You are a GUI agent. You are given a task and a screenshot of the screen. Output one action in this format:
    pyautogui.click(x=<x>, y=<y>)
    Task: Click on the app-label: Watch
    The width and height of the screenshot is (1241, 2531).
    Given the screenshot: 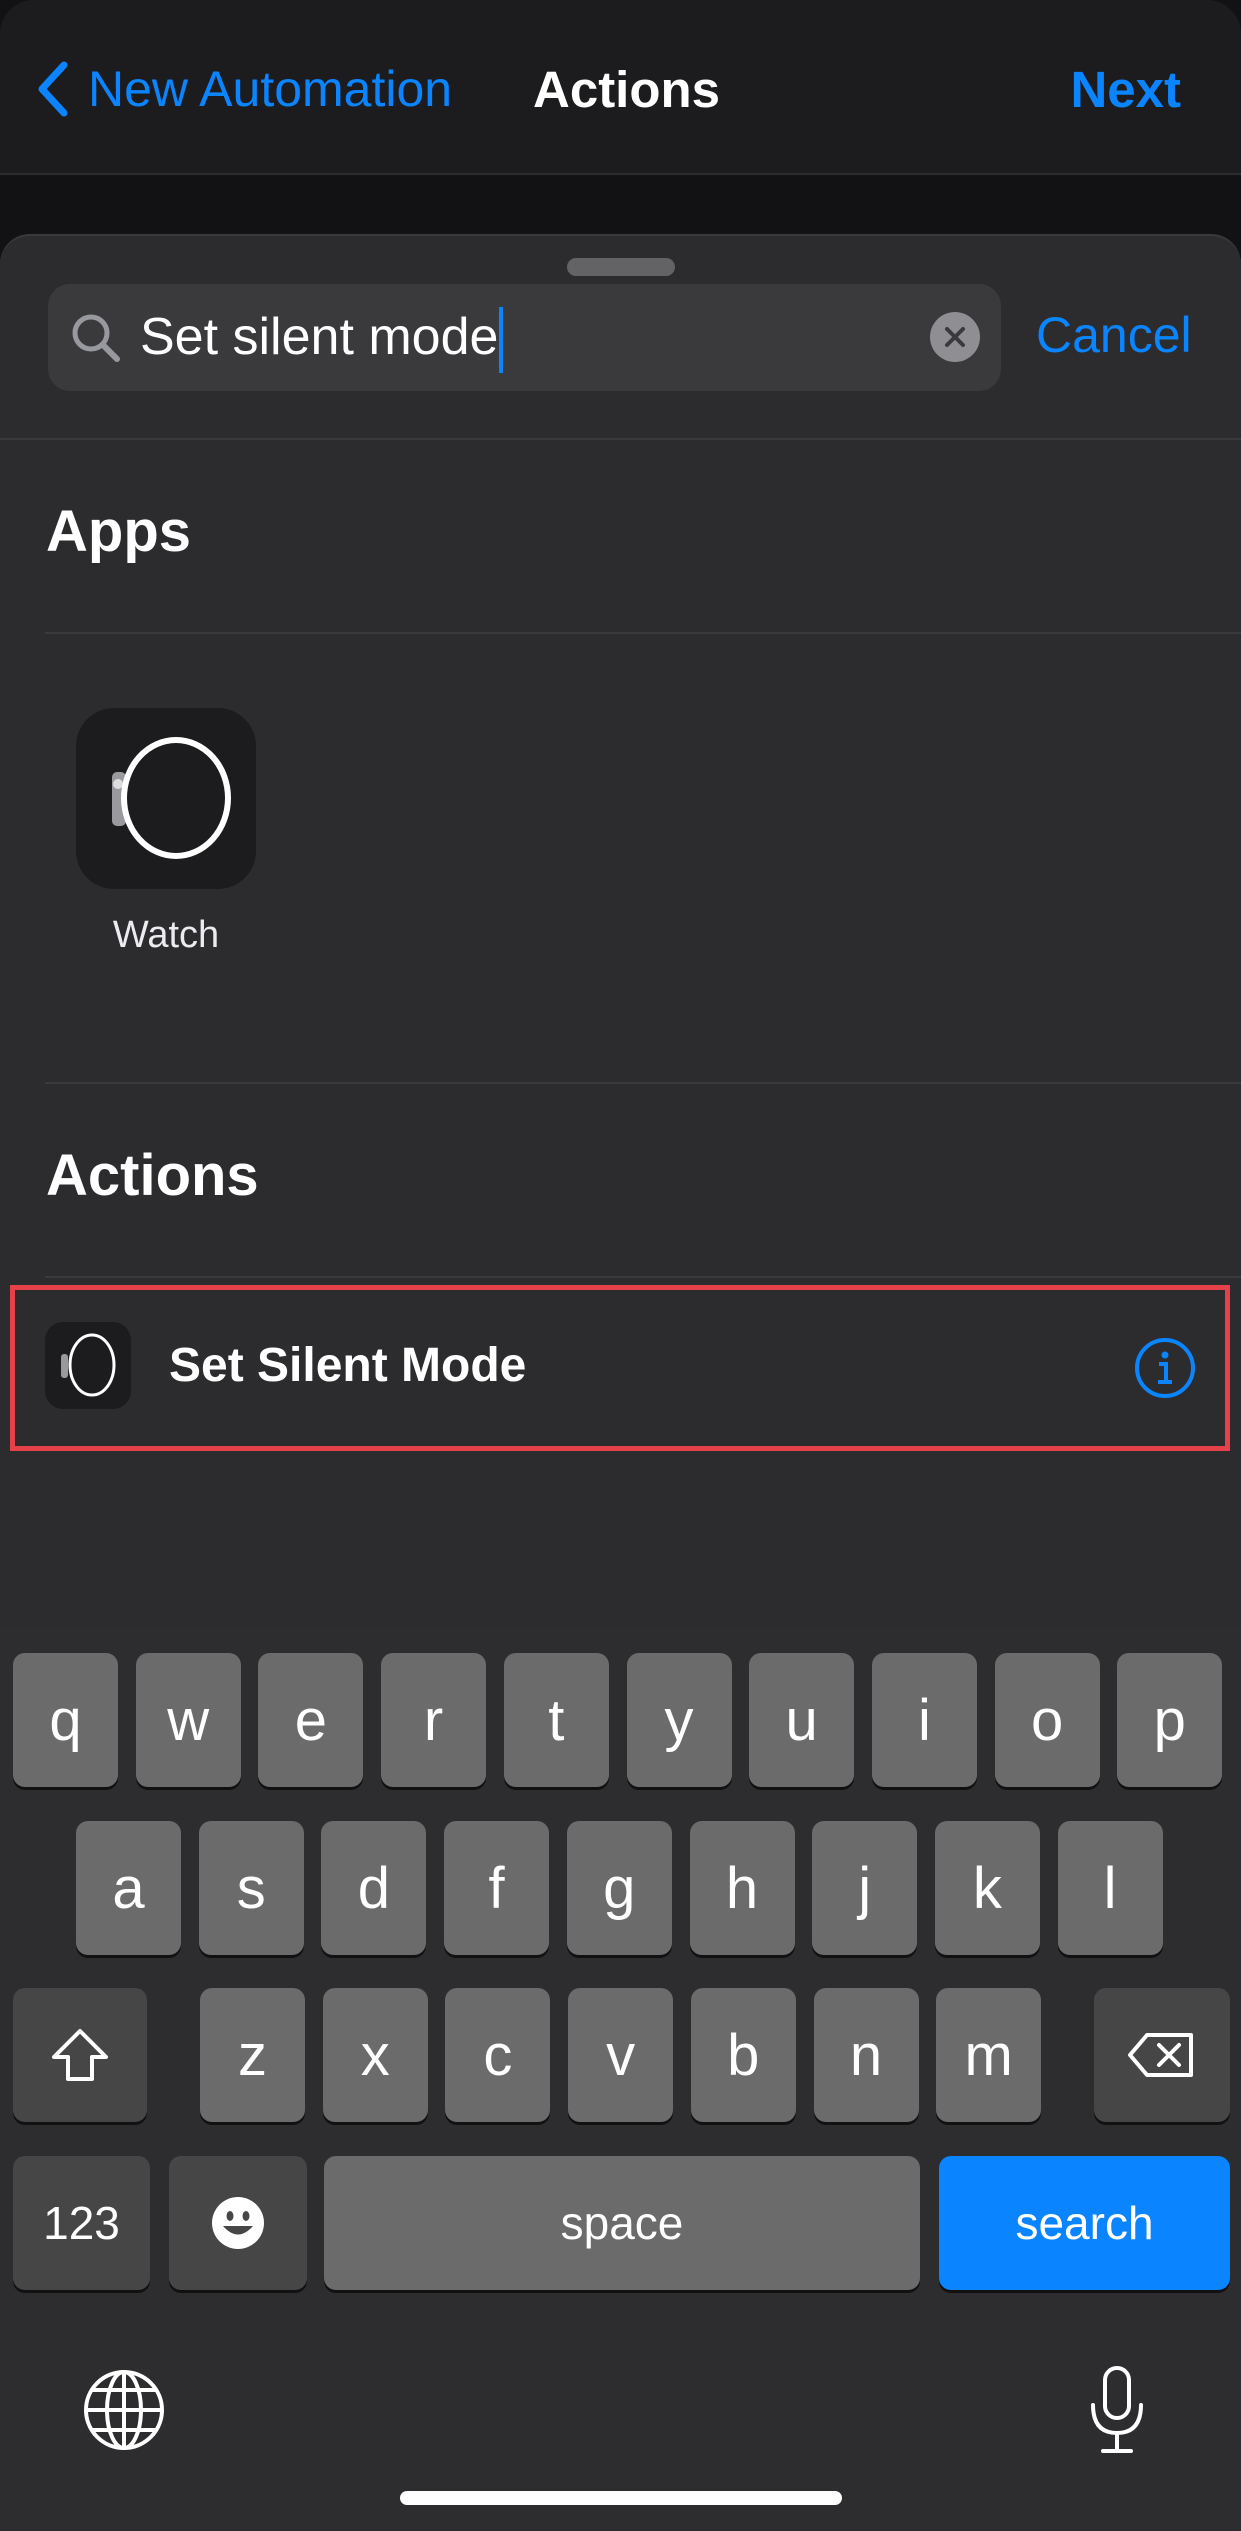 What is the action you would take?
    pyautogui.click(x=166, y=935)
    